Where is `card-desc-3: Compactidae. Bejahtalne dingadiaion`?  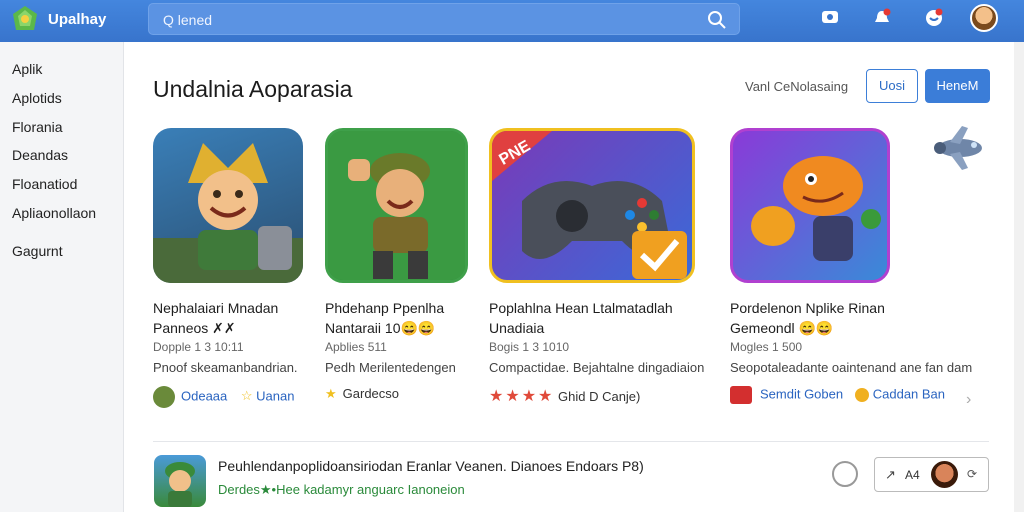
card-desc-3: Compactidae. Bejahtalne dingadiaion is located at coordinates (597, 367).